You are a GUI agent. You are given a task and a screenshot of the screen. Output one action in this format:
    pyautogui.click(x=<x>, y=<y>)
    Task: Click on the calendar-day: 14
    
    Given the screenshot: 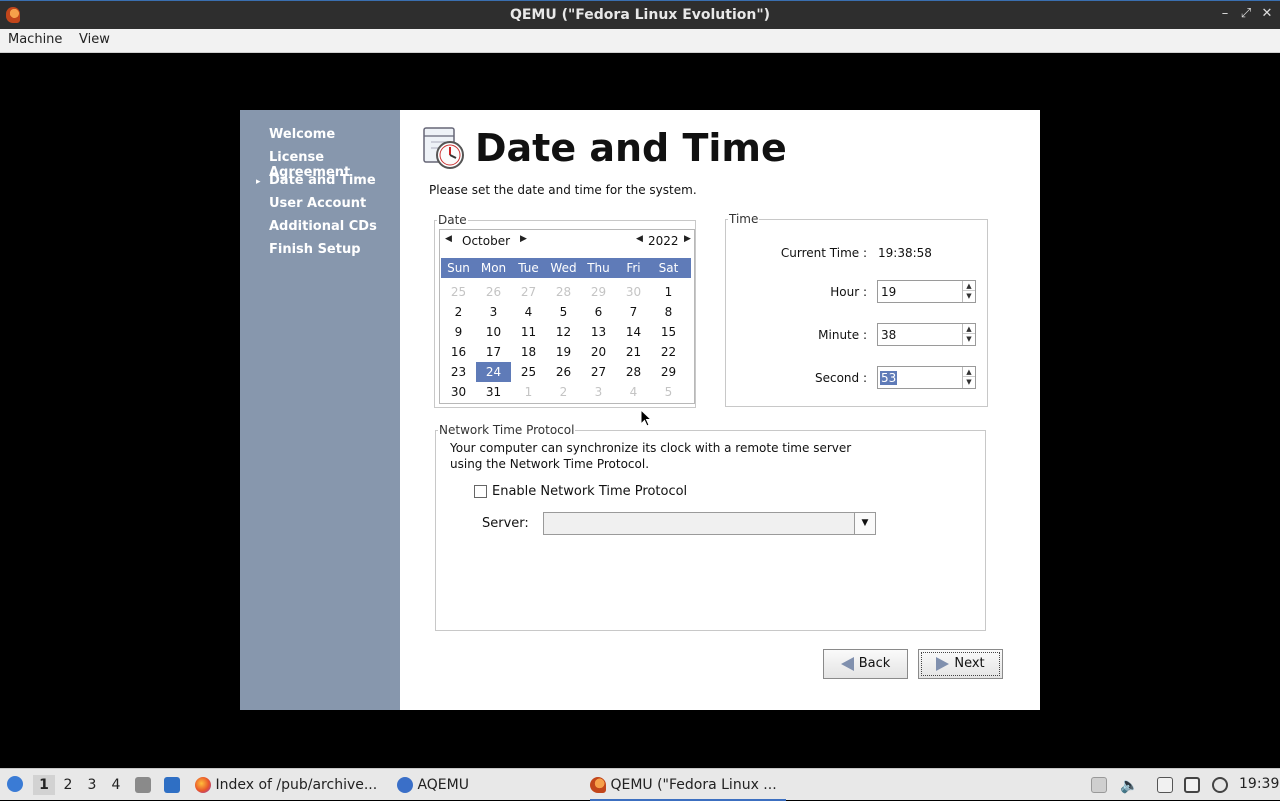 What is the action you would take?
    pyautogui.click(x=633, y=332)
    